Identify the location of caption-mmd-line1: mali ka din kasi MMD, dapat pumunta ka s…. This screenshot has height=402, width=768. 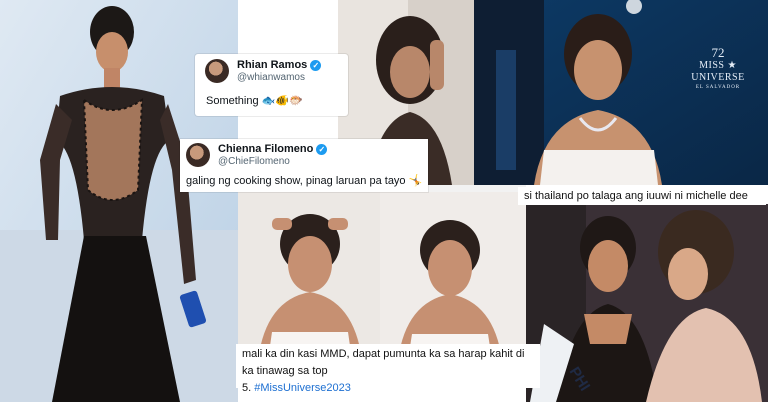
(383, 362).